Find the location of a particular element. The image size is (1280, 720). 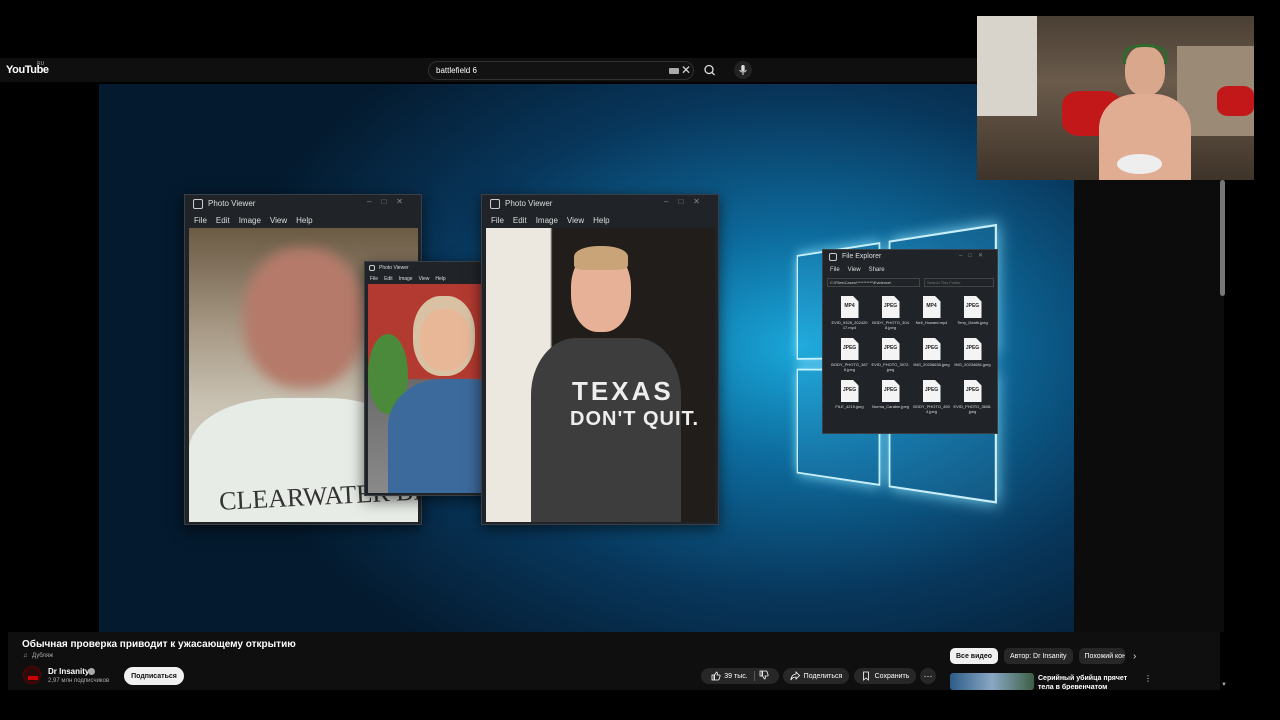

channel-avatar is located at coordinates (32, 675).